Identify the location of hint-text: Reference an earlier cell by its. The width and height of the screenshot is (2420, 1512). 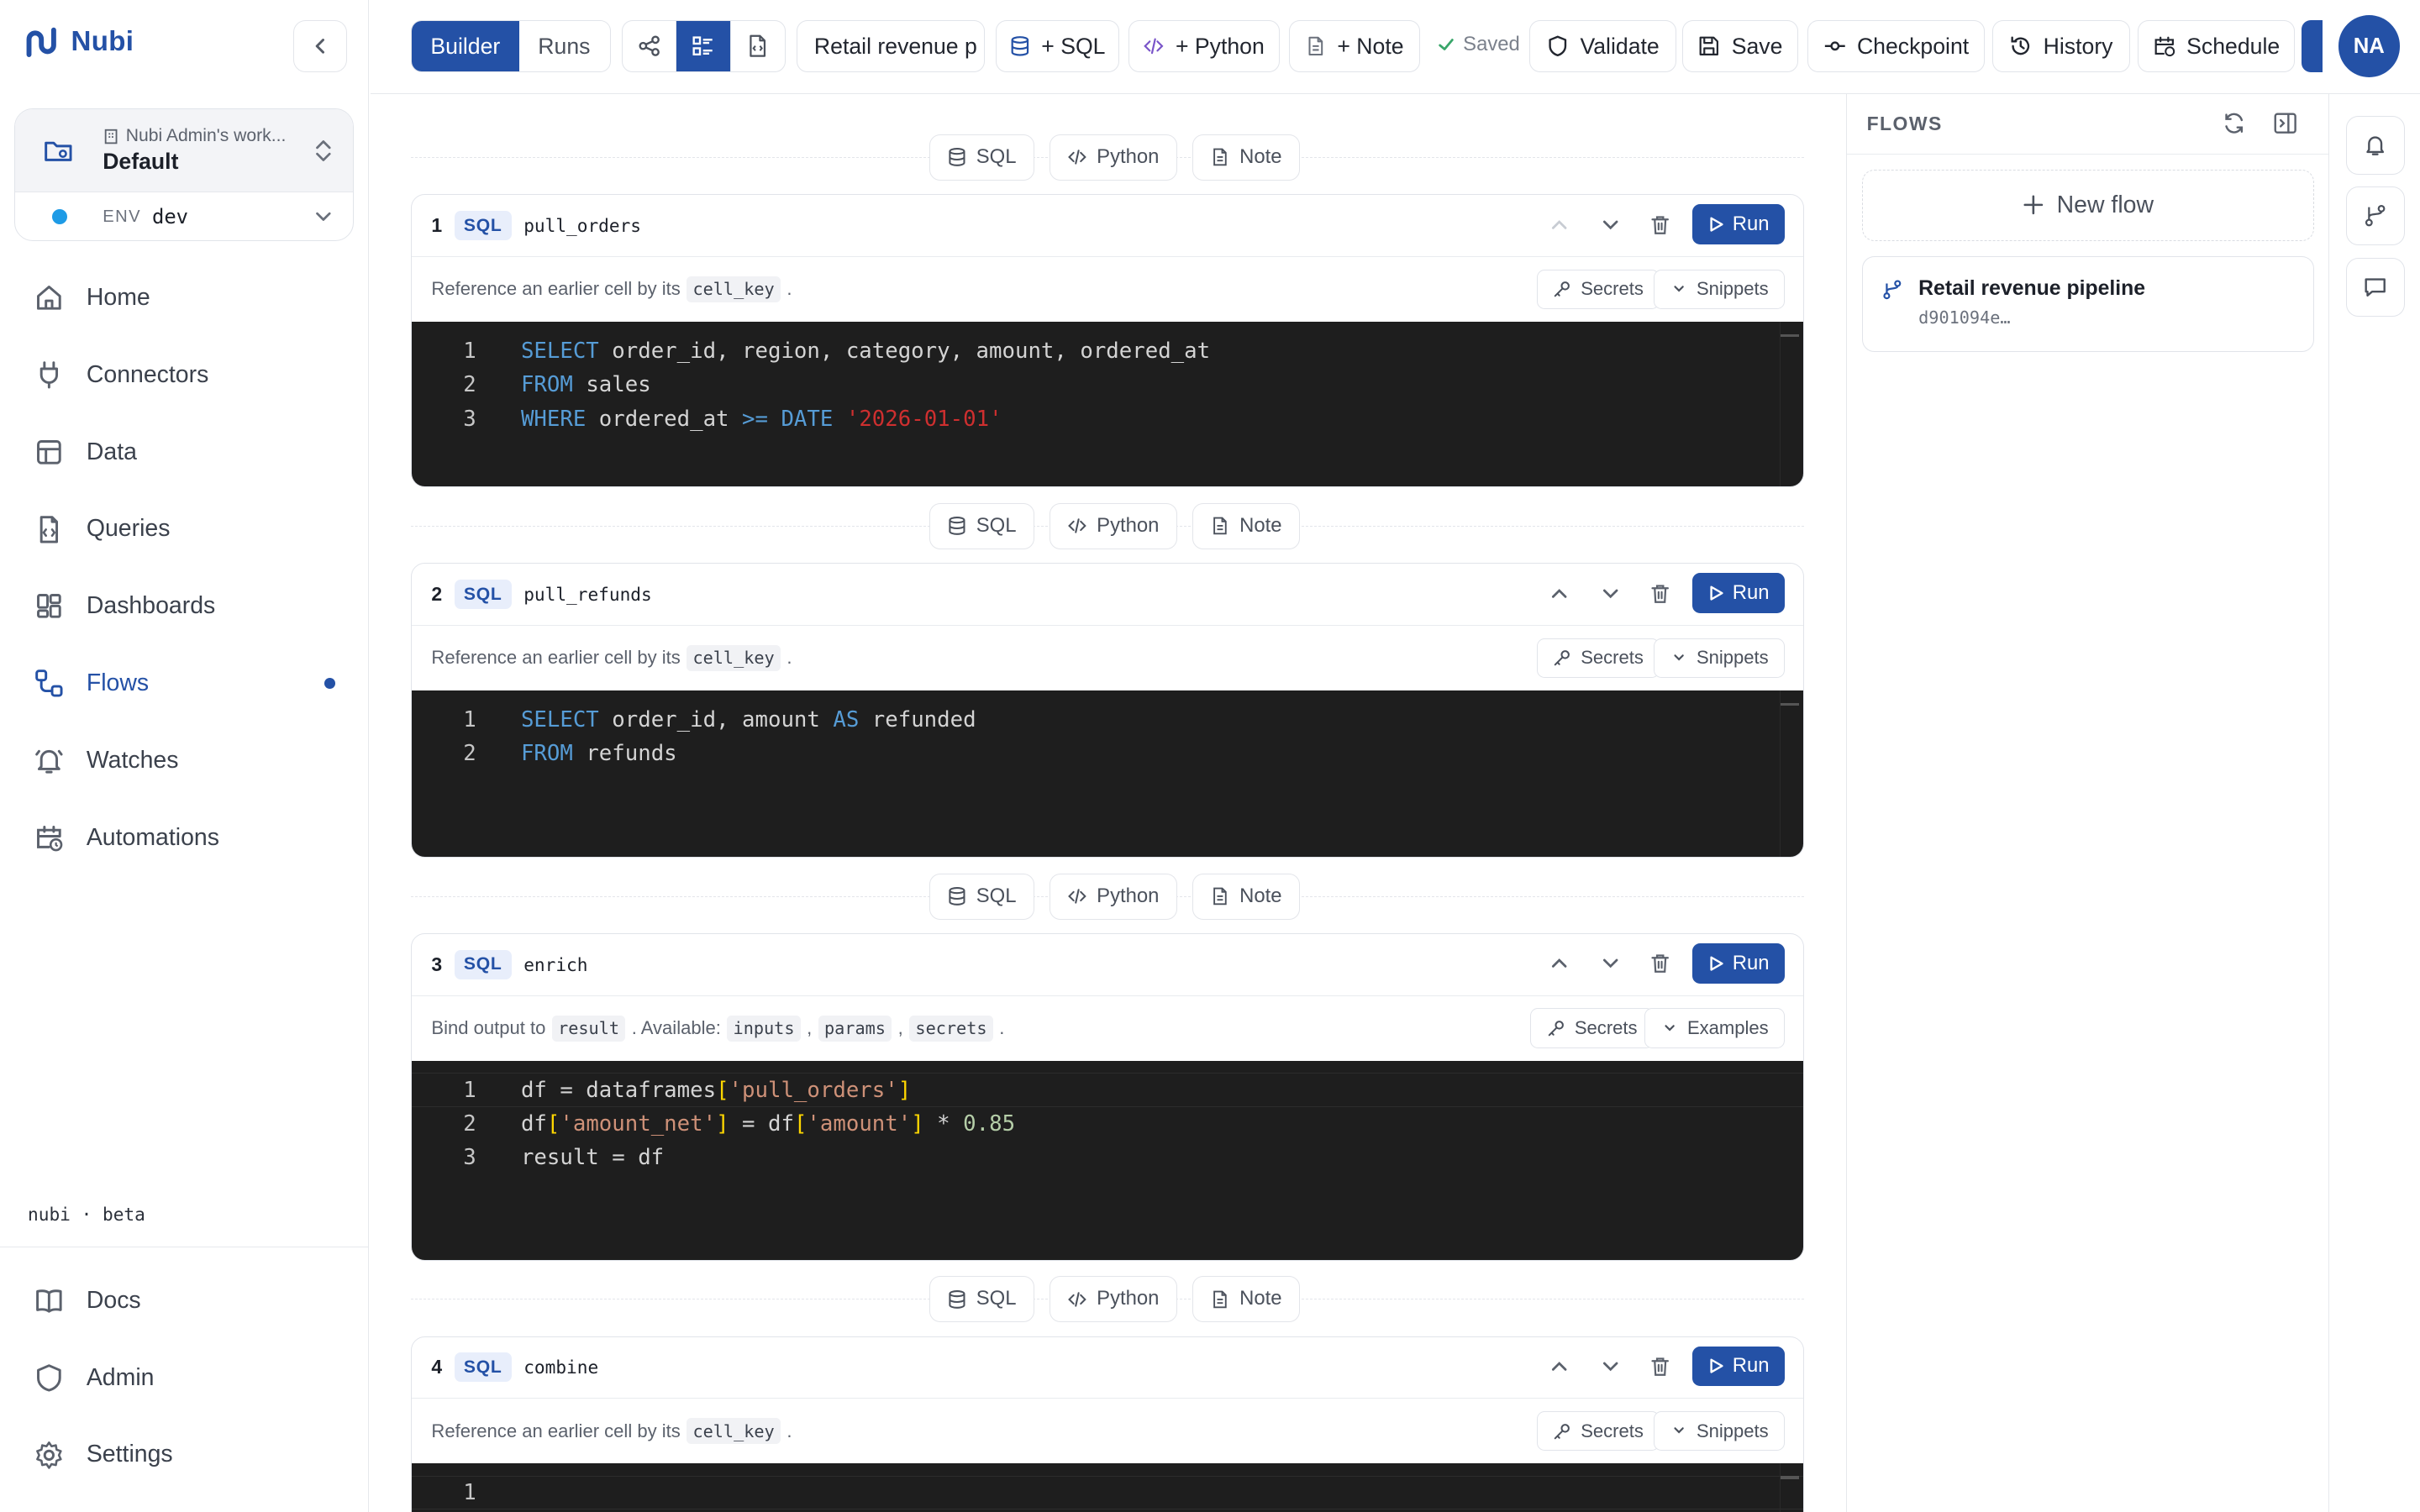
(556, 289).